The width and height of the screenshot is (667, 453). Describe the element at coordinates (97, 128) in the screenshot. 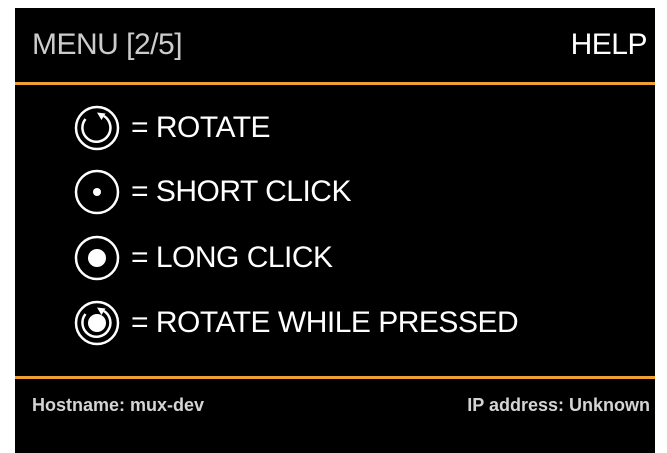

I see `rotate-icon` at that location.